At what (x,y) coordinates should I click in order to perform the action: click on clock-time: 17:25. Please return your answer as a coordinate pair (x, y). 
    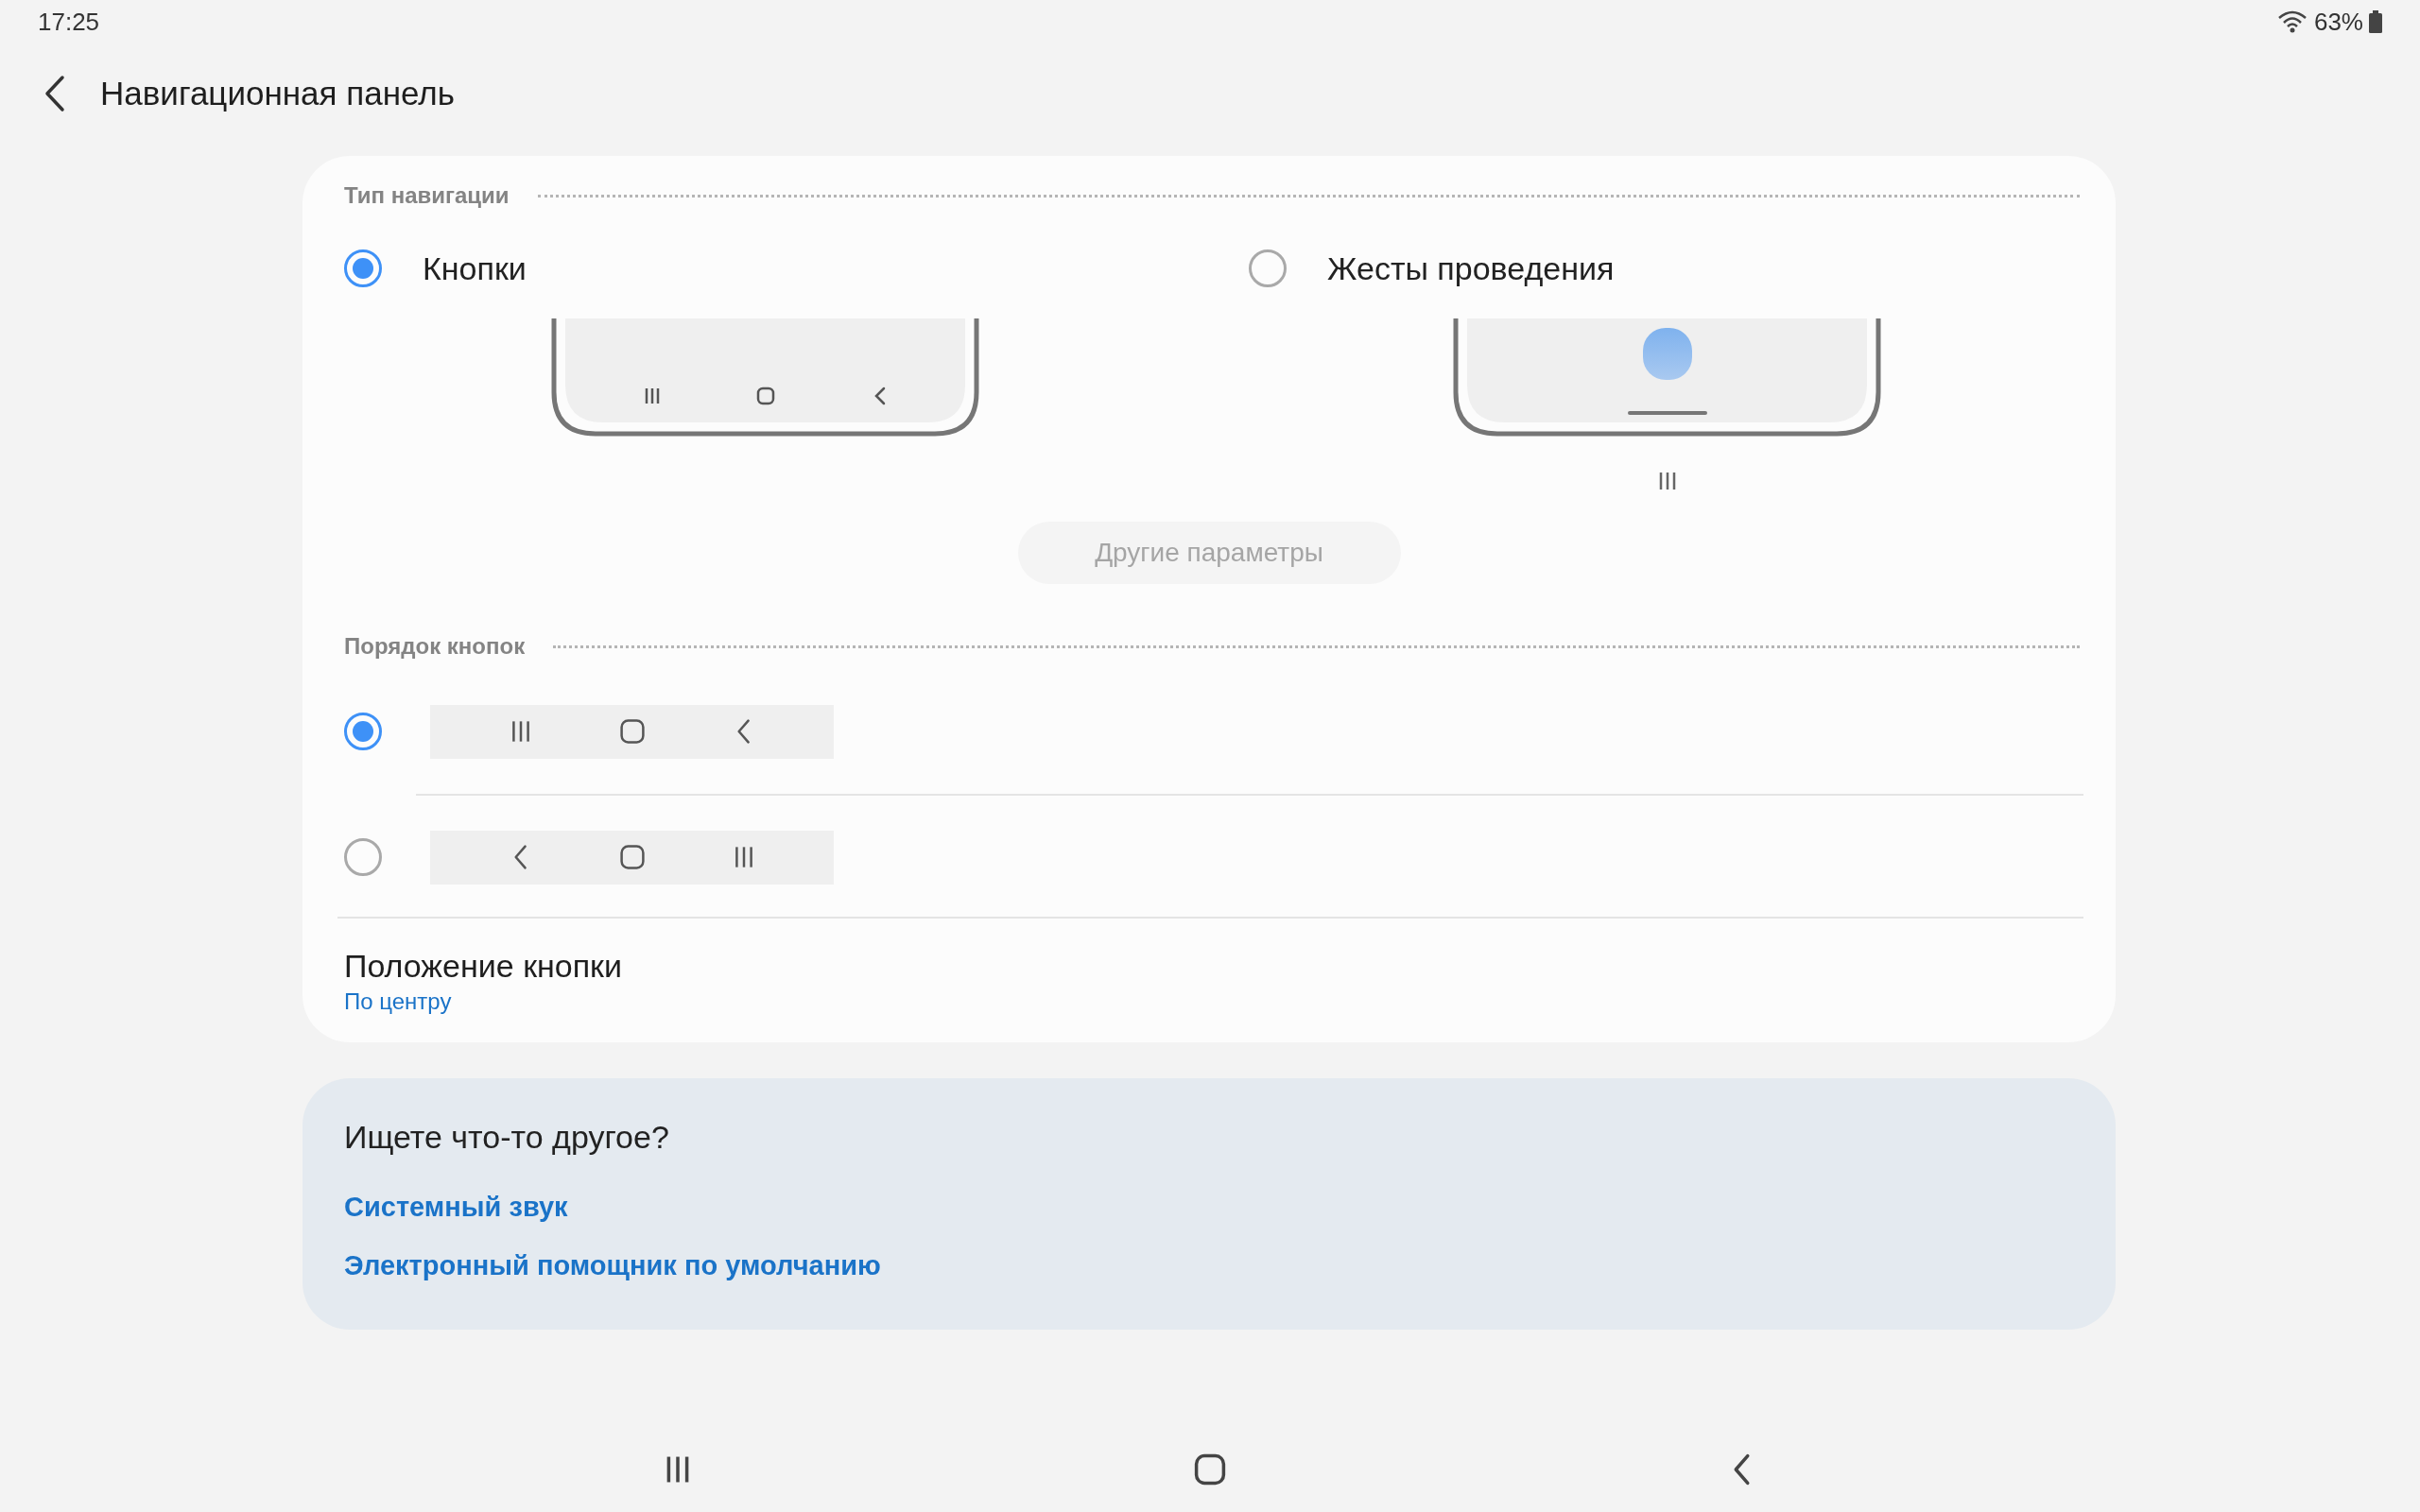
    Looking at the image, I should click on (69, 22).